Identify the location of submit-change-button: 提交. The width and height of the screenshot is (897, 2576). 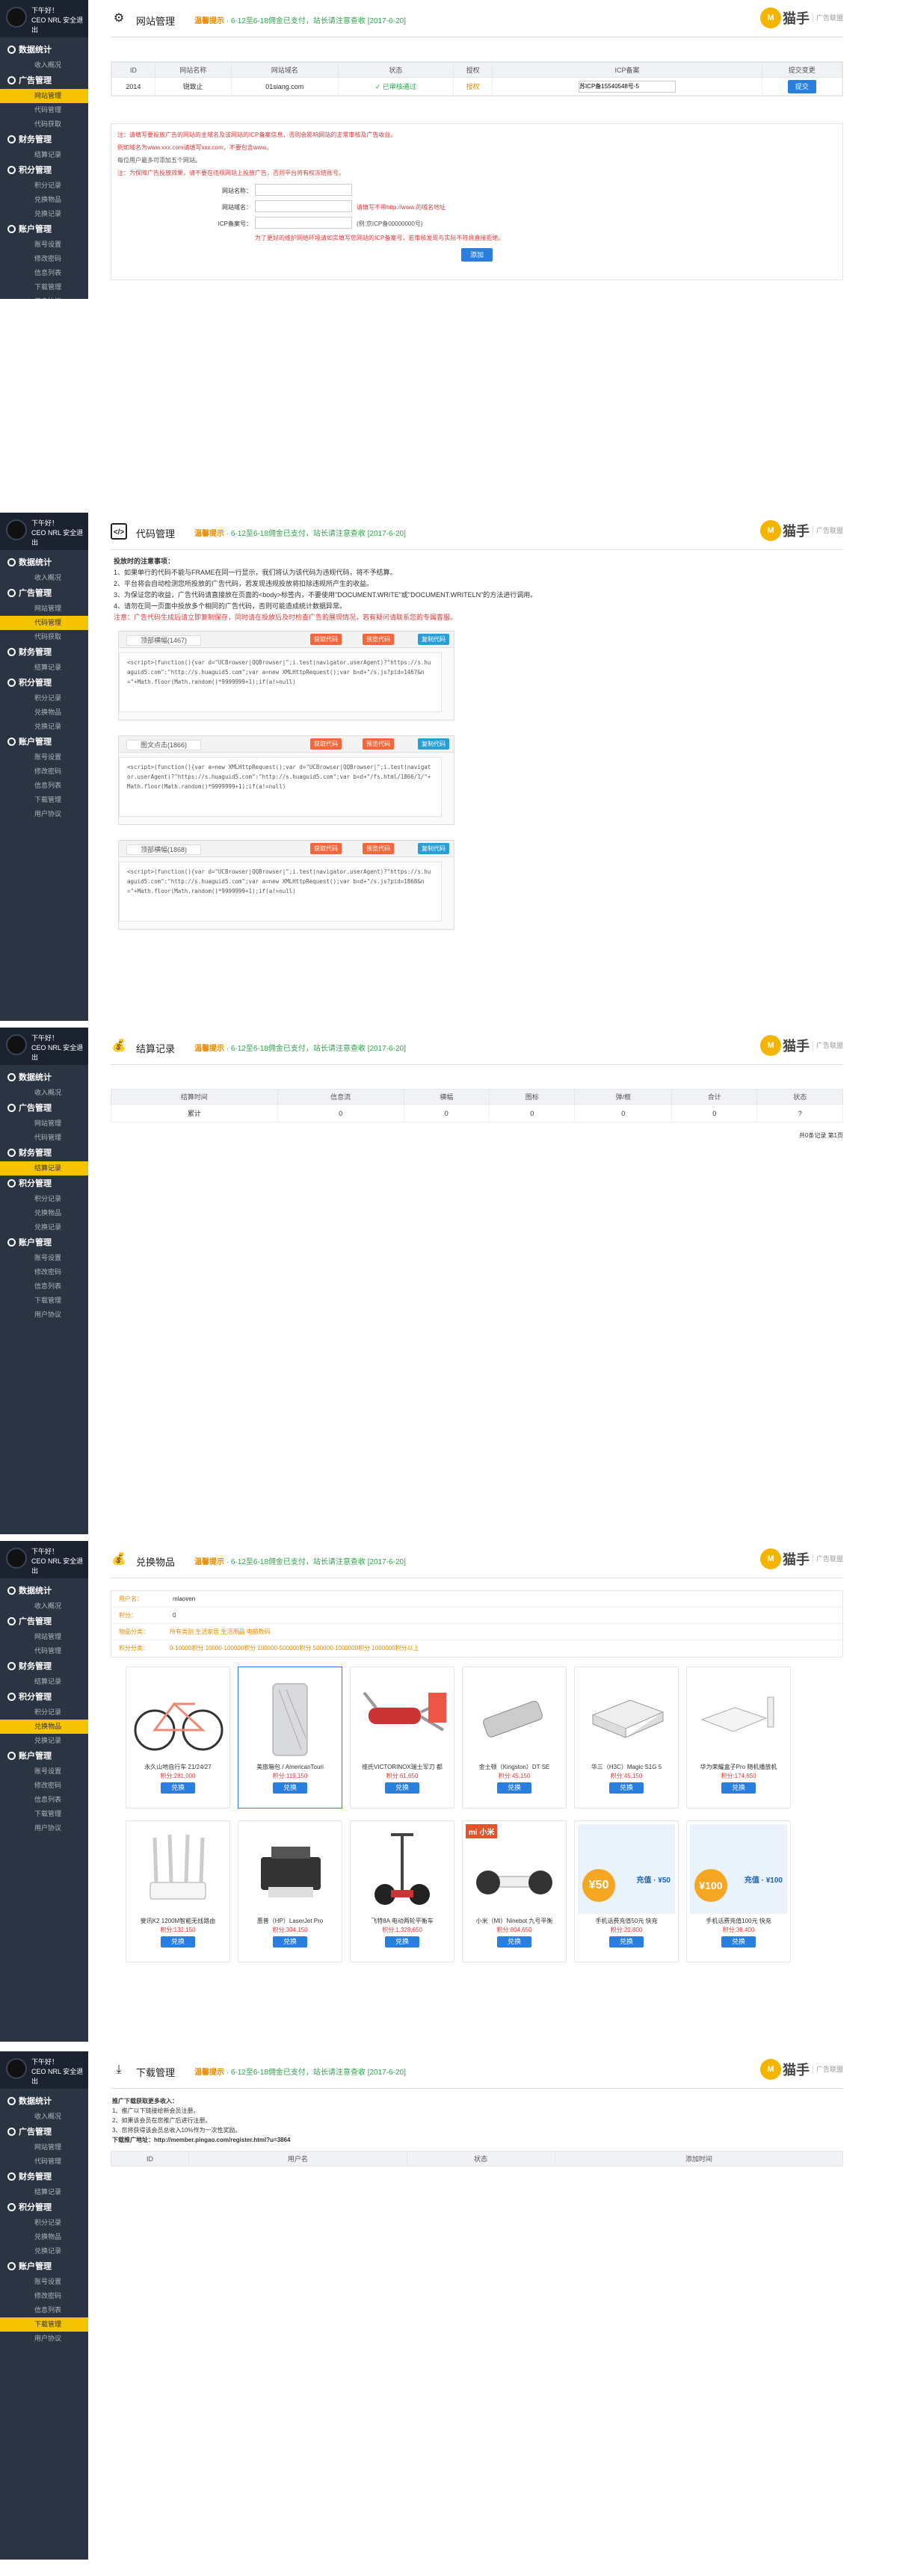
(801, 86).